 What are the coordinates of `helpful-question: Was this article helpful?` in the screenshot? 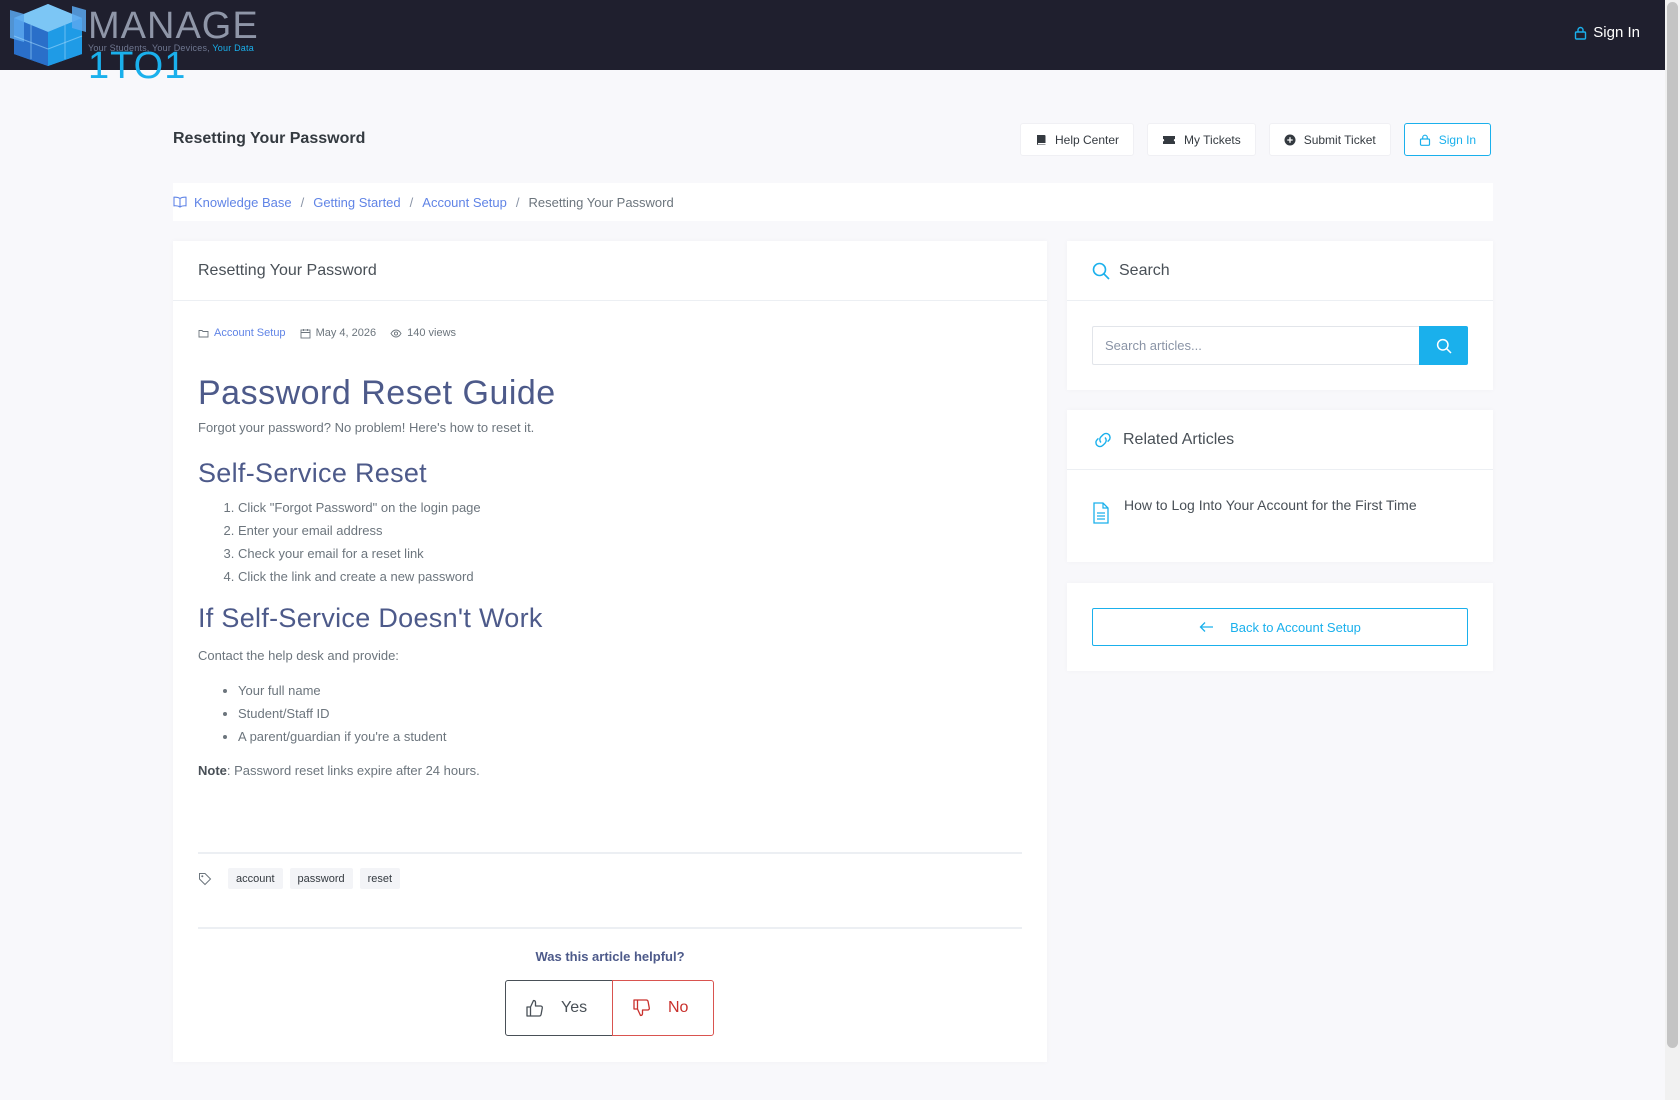 It's located at (610, 956).